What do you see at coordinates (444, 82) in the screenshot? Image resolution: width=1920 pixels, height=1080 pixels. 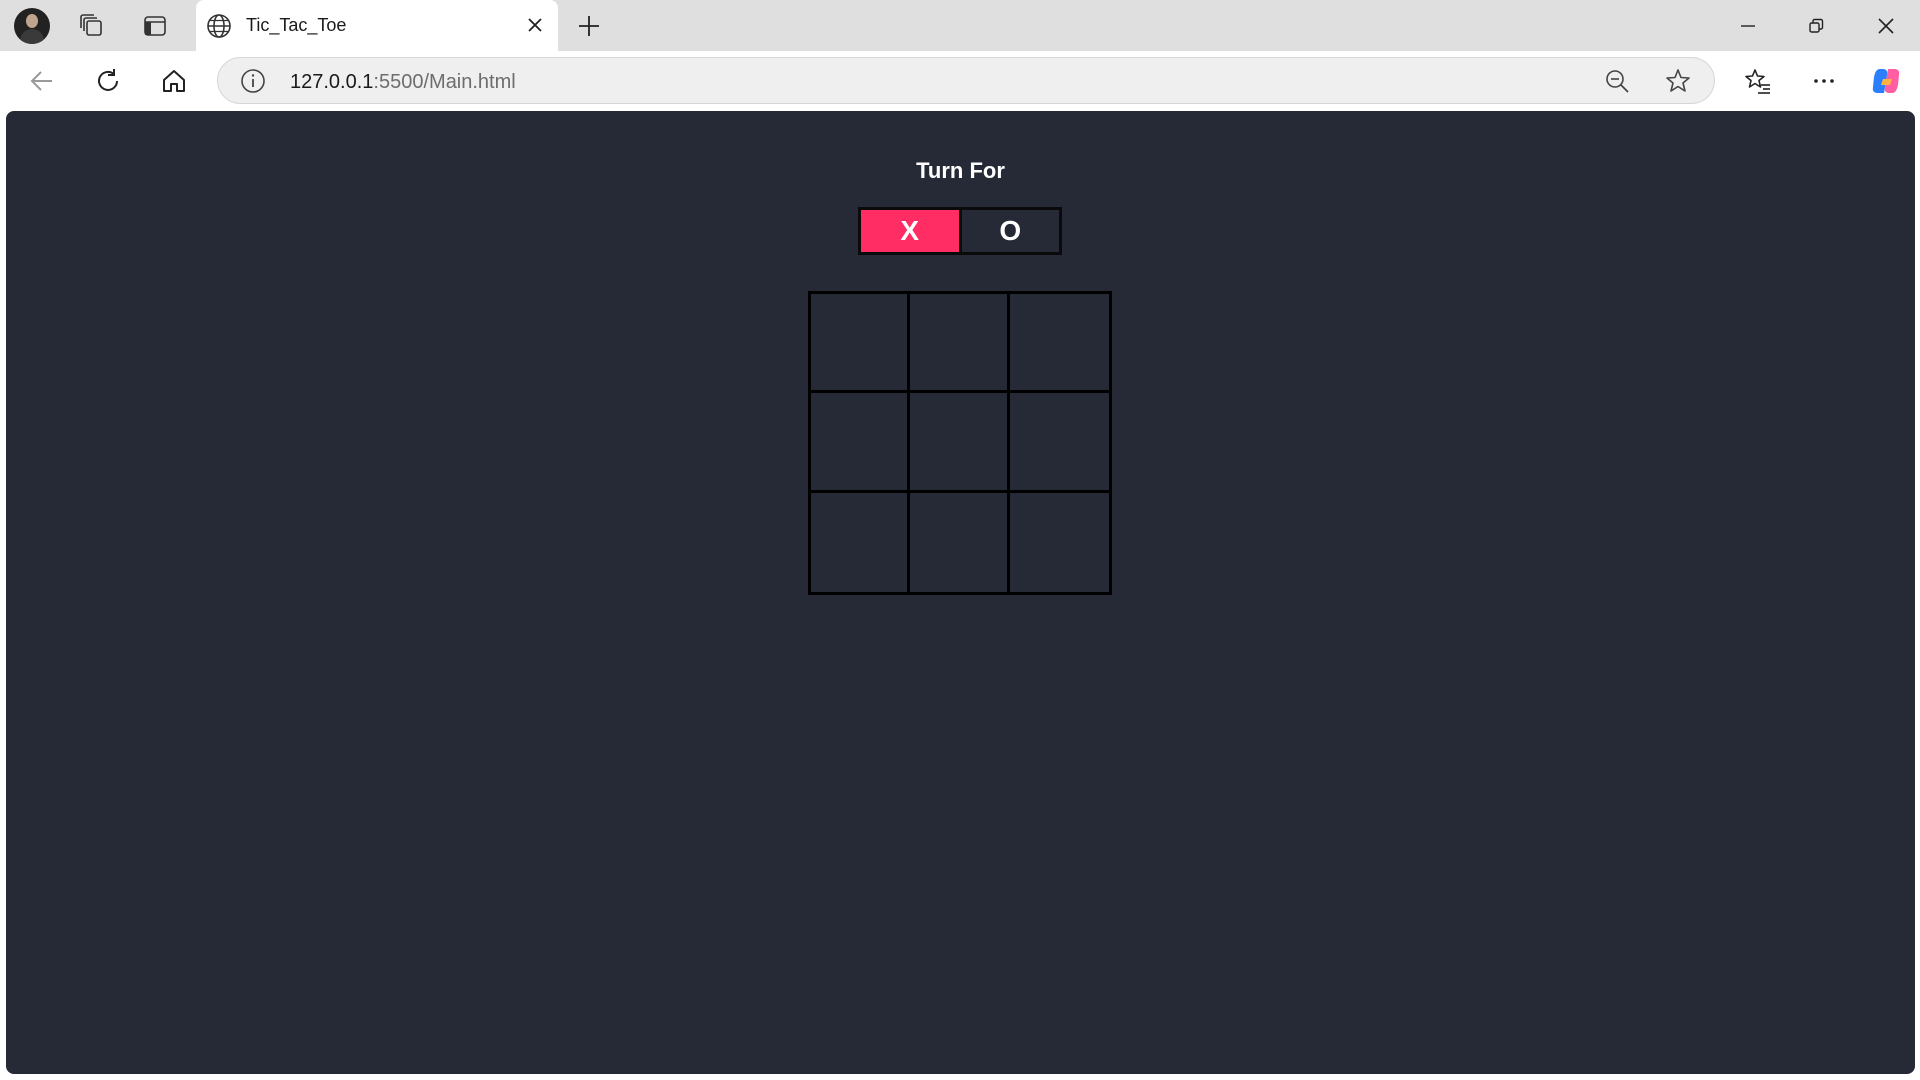 I see `url-path: :5500/Main.html` at bounding box center [444, 82].